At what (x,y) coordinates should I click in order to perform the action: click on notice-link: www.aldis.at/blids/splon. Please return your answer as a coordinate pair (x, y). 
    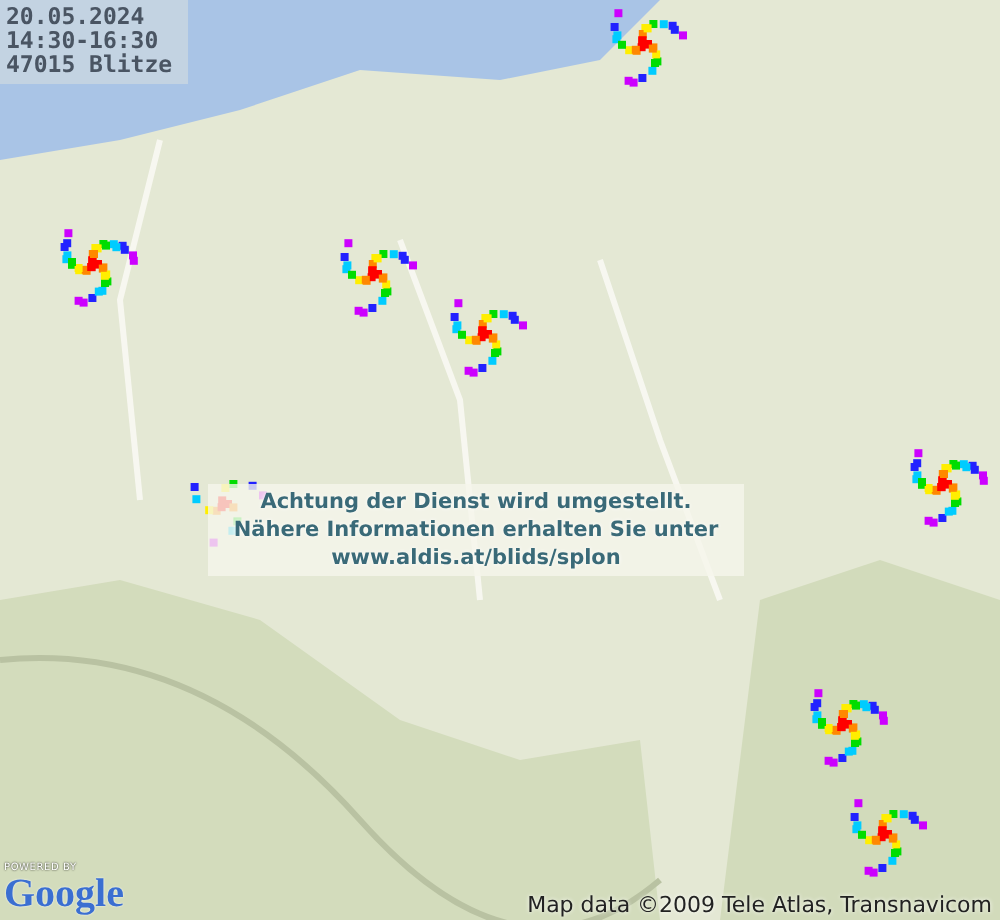
    Looking at the image, I should click on (476, 558).